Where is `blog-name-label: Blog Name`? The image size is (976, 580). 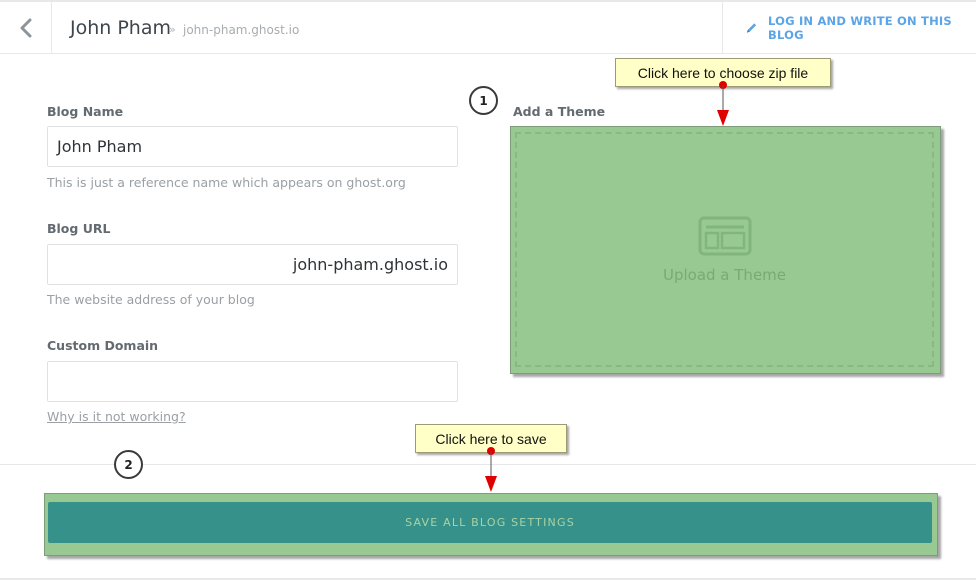
blog-name-label: Blog Name is located at coordinates (85, 111).